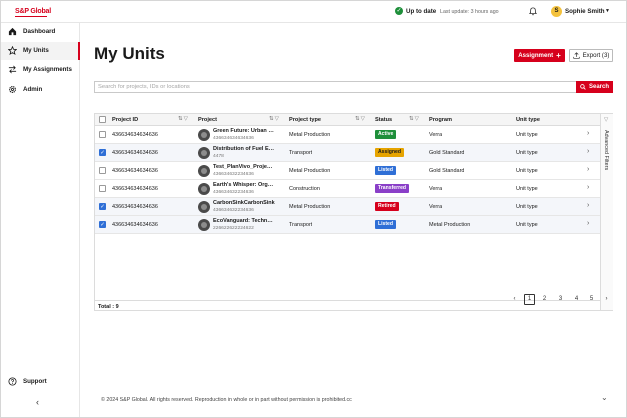 The width and height of the screenshot is (627, 418). I want to click on sync-status: ✓ Up to date, so click(415, 11).